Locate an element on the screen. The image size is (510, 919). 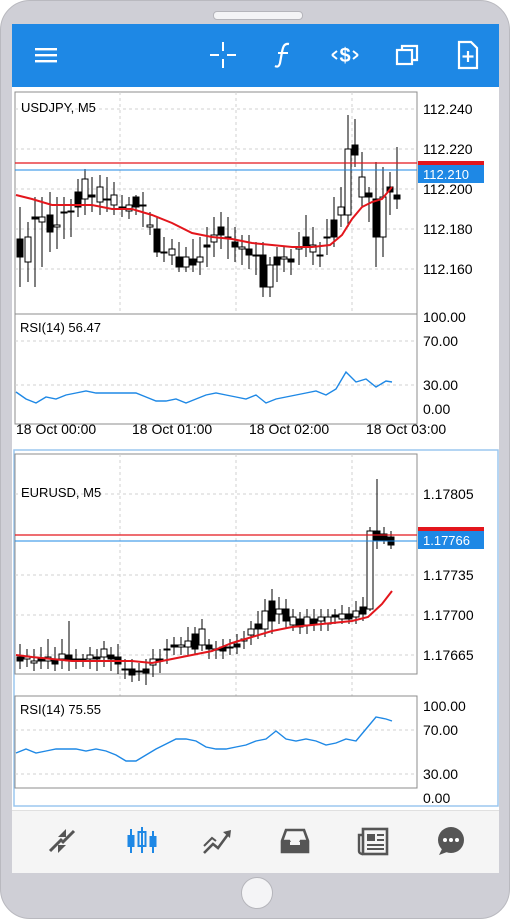
news-icon is located at coordinates (373, 841).